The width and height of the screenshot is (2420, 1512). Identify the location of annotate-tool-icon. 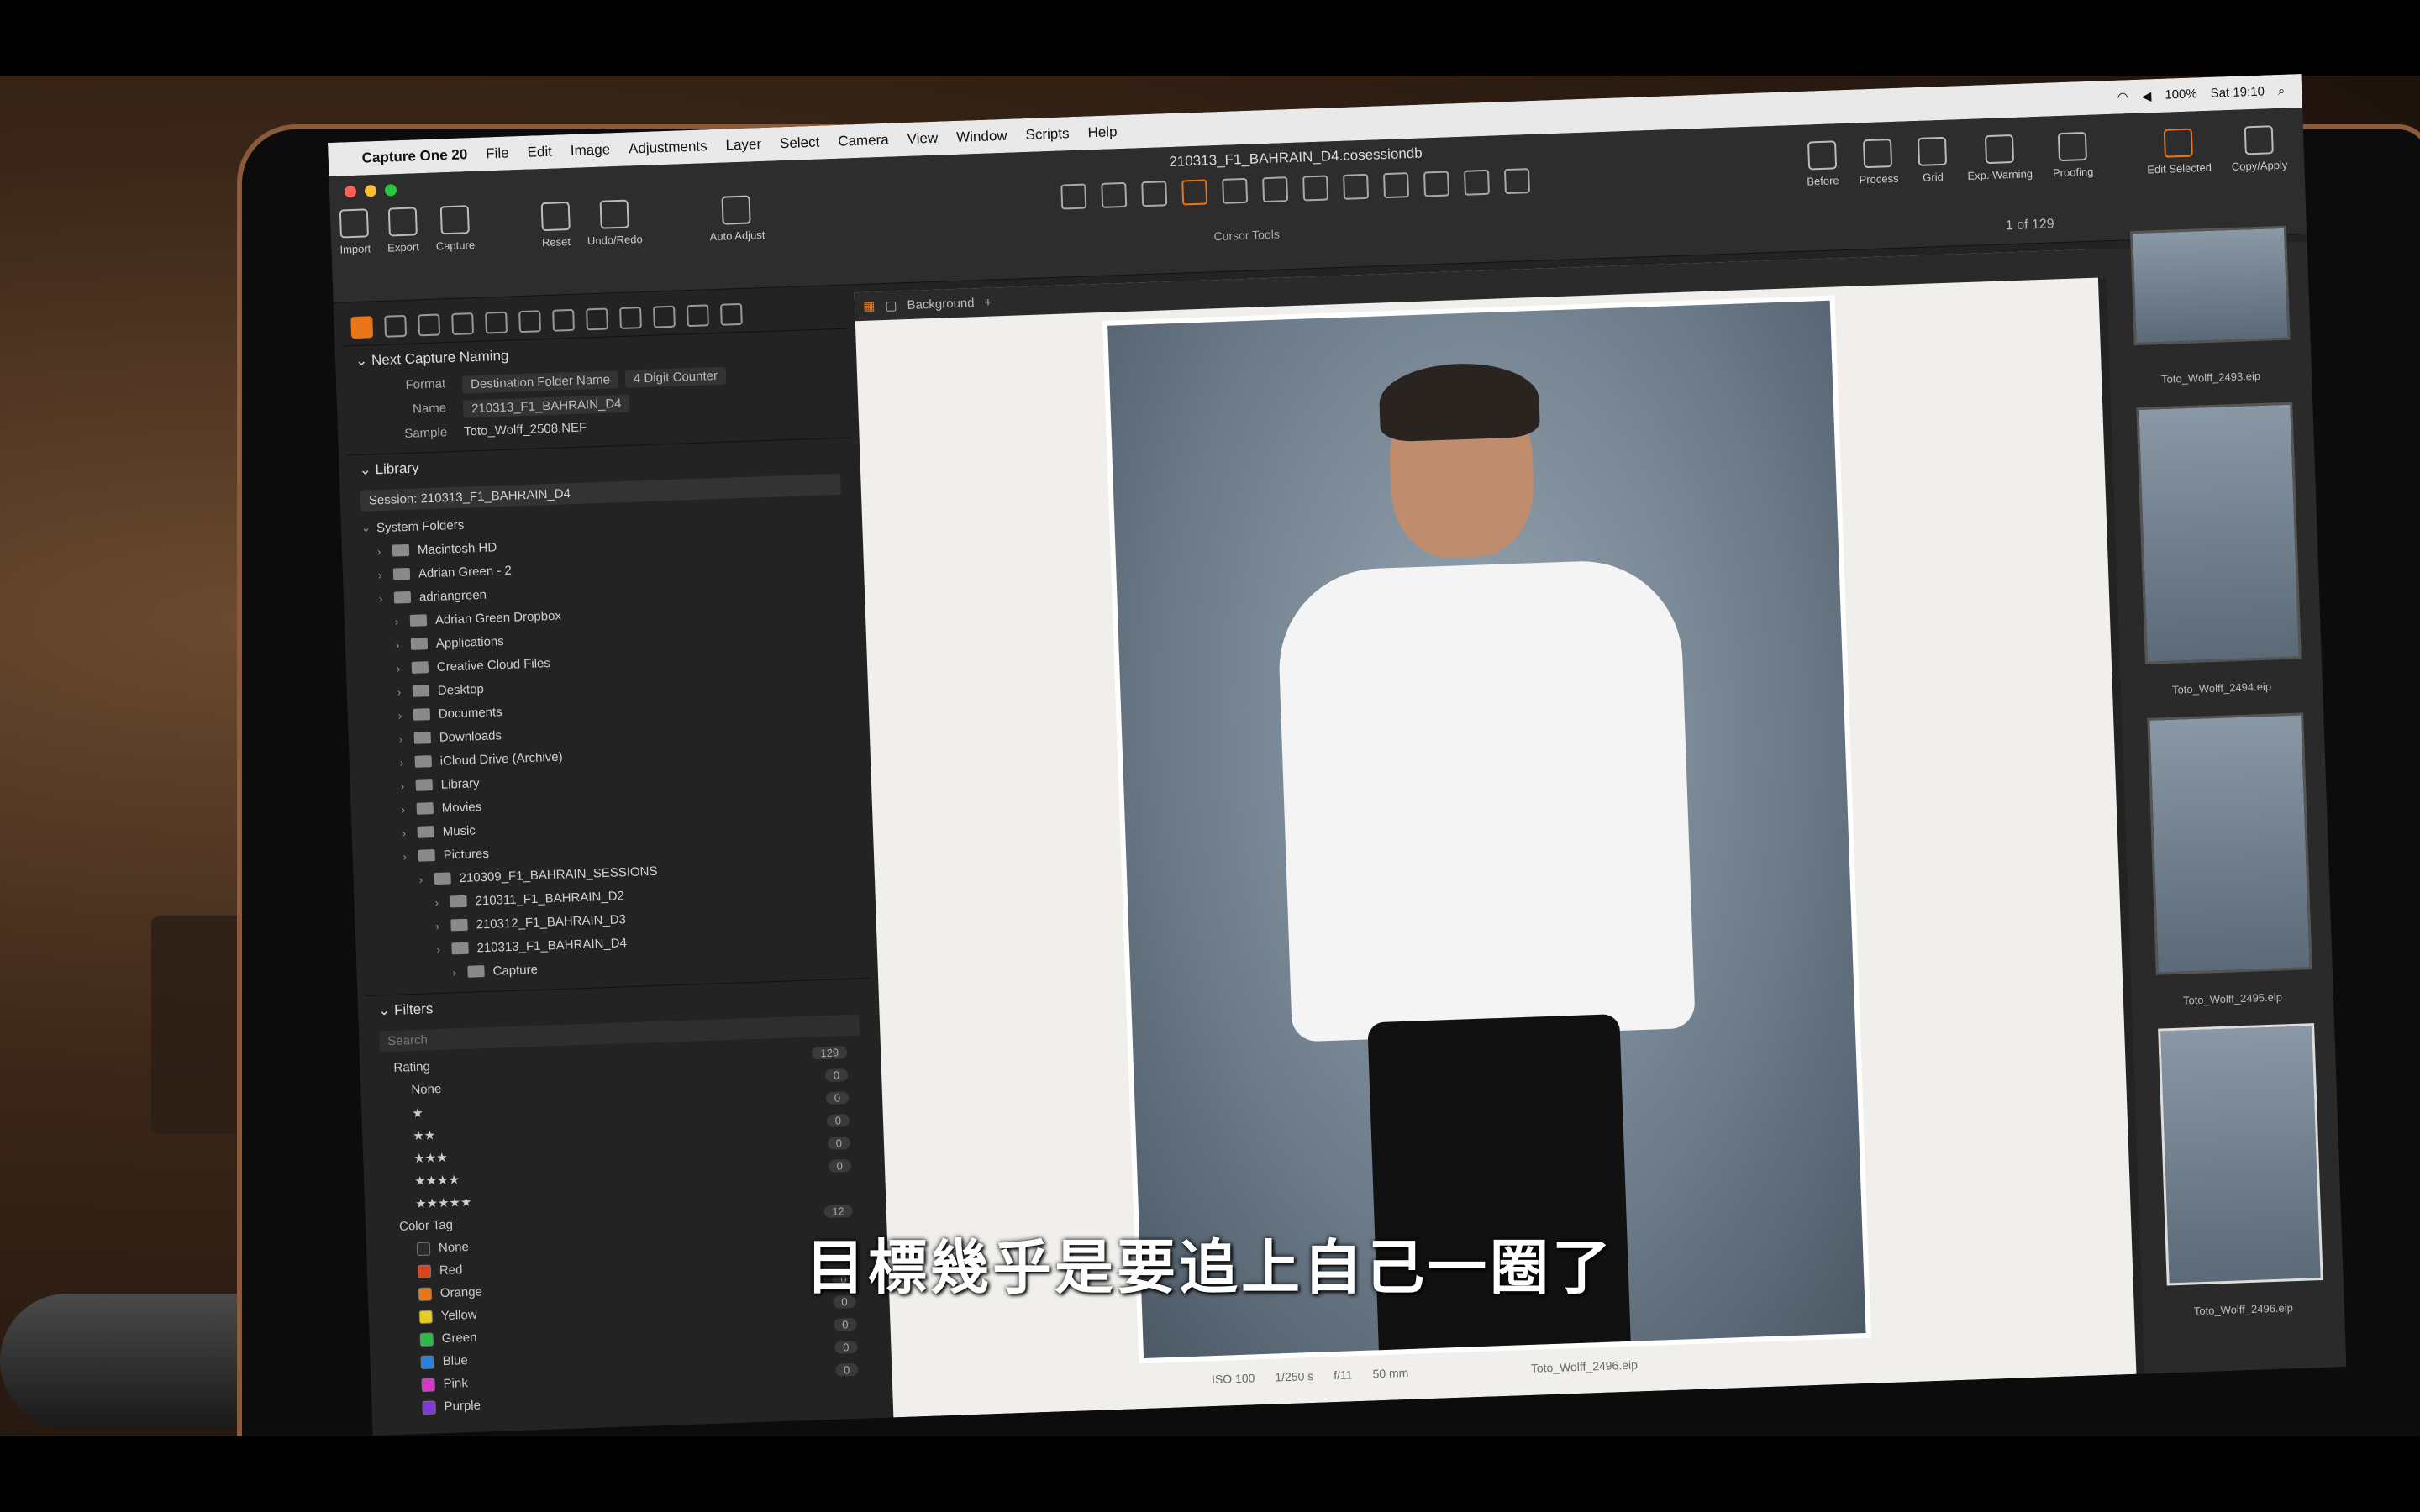
(1516, 181).